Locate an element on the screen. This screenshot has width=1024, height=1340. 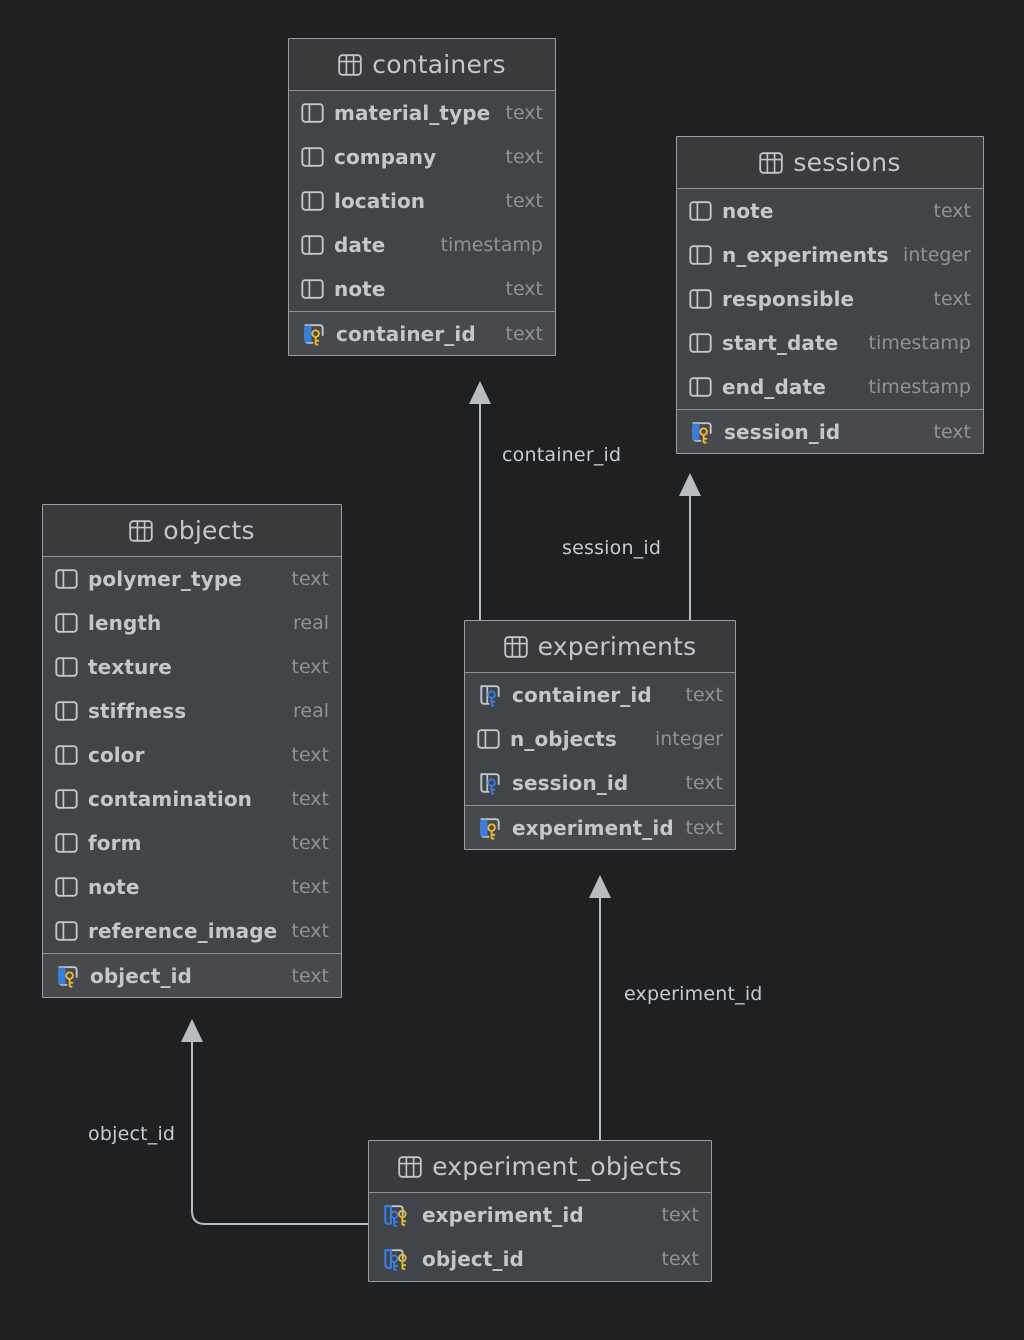
relationship-label-experiment_id: experiment_id is located at coordinates (693, 994).